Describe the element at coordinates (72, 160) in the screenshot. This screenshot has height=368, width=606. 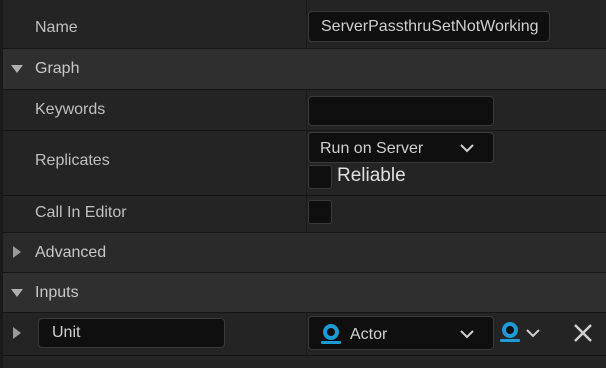
I see `replicates-label: Replicates` at that location.